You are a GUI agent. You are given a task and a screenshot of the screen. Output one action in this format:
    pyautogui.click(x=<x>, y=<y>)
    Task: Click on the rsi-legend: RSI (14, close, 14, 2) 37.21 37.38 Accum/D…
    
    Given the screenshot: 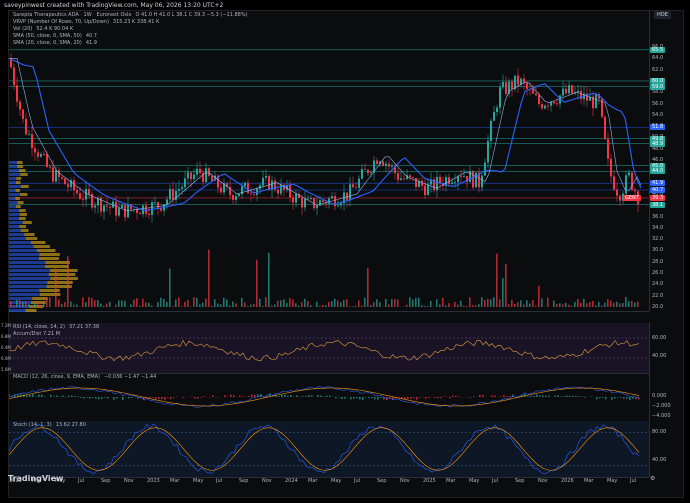 What is the action you would take?
    pyautogui.click(x=58, y=331)
    